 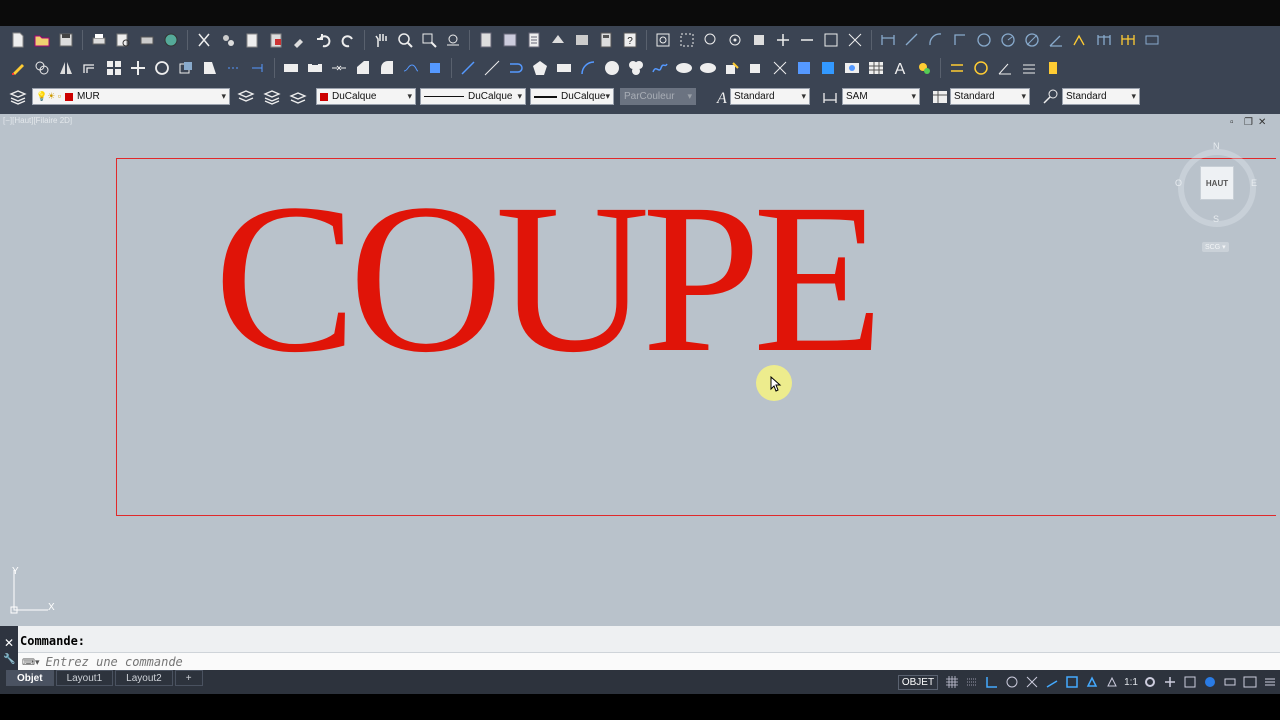 What do you see at coordinates (1217, 183) in the screenshot?
I see `viewcube-face-top: HAUT` at bounding box center [1217, 183].